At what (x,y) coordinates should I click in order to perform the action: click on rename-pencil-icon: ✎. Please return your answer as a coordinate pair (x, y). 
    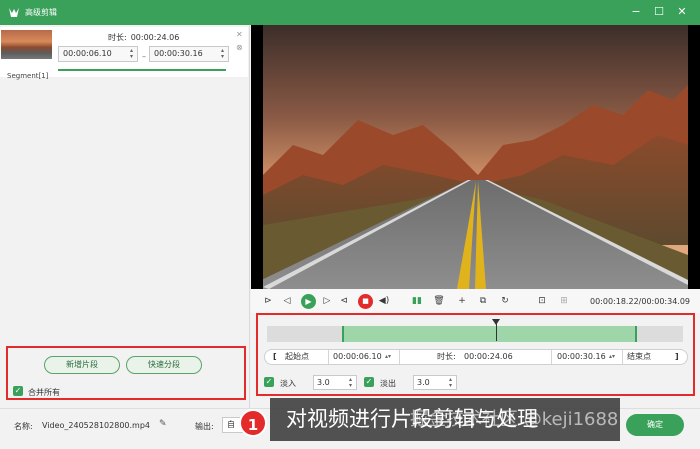
    Looking at the image, I should click on (163, 424).